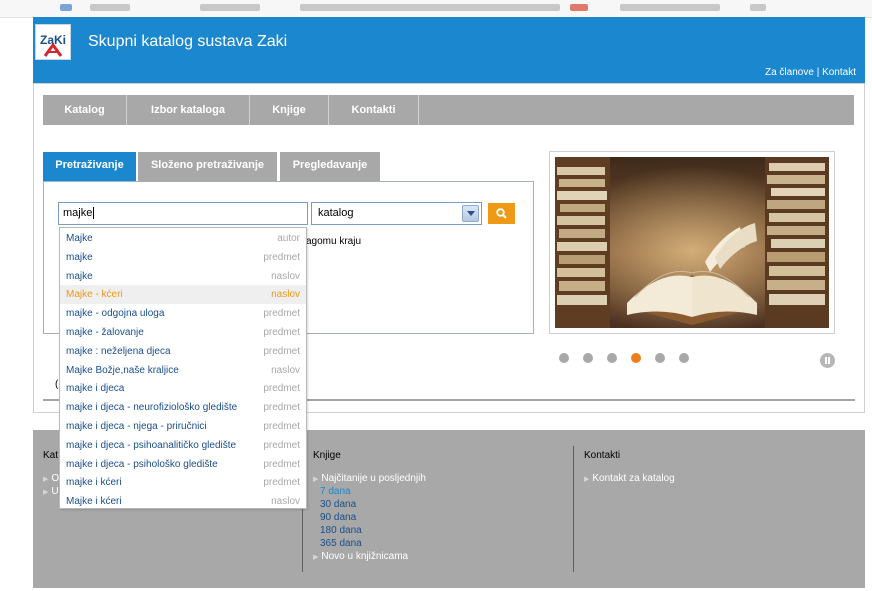  Describe the element at coordinates (183, 482) in the screenshot. I see `autocomplete-item: majke i kćeri predmet` at that location.